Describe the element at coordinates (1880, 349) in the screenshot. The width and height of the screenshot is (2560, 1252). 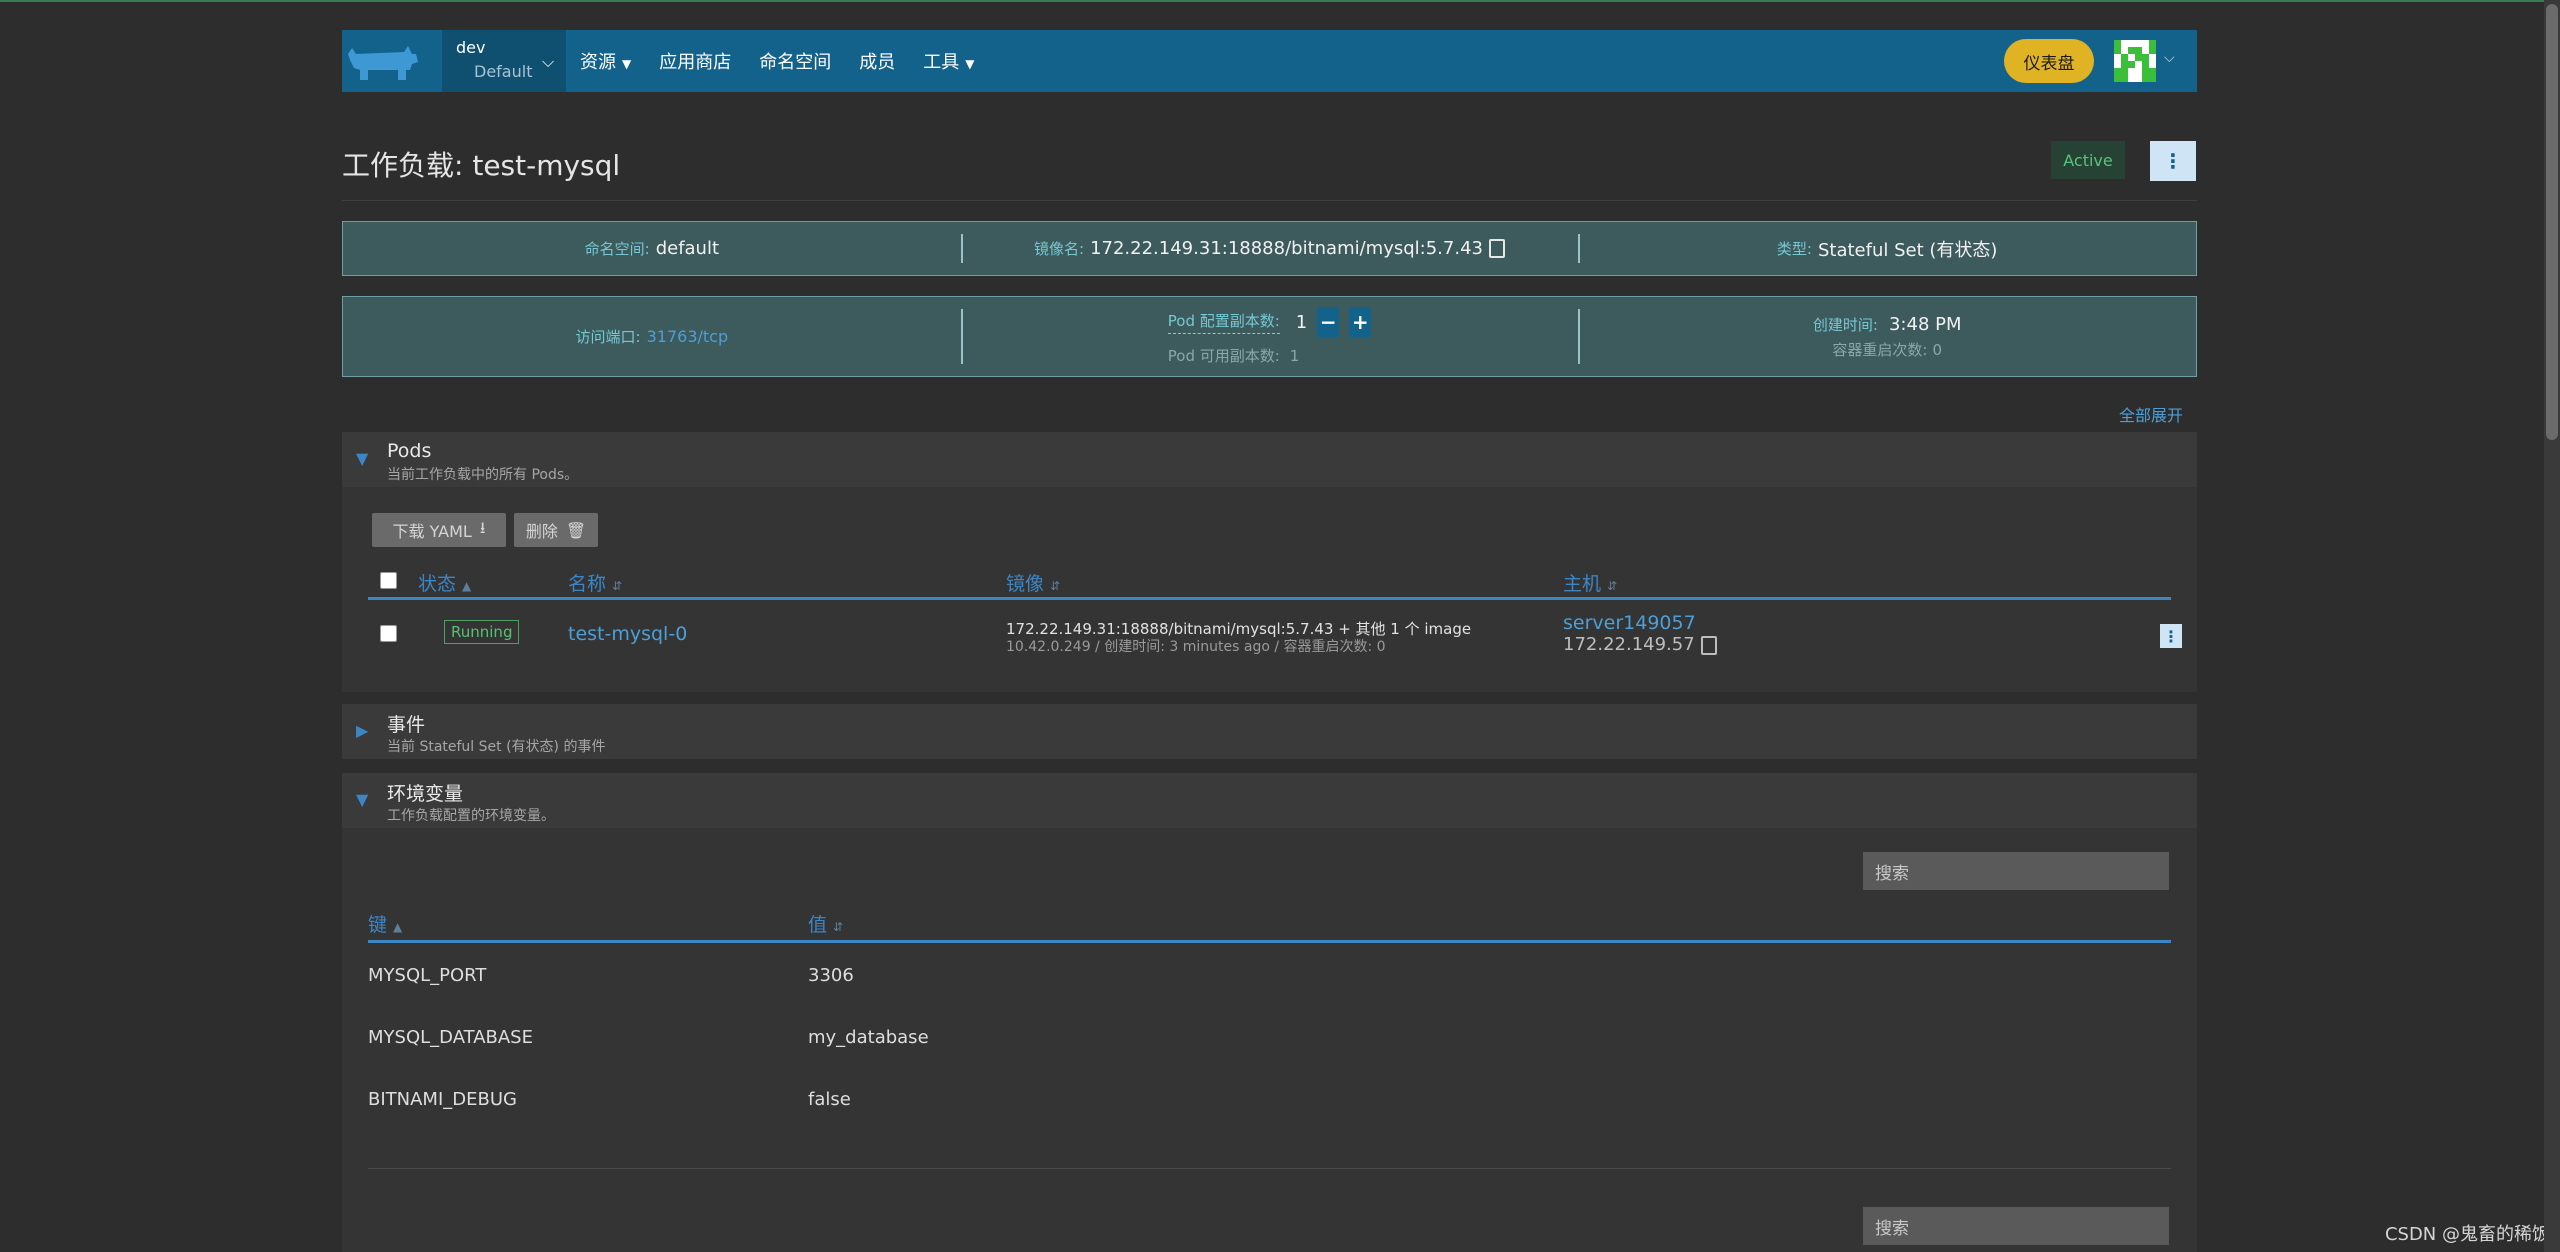
I see `restarts-label: 容器重启次数:` at that location.